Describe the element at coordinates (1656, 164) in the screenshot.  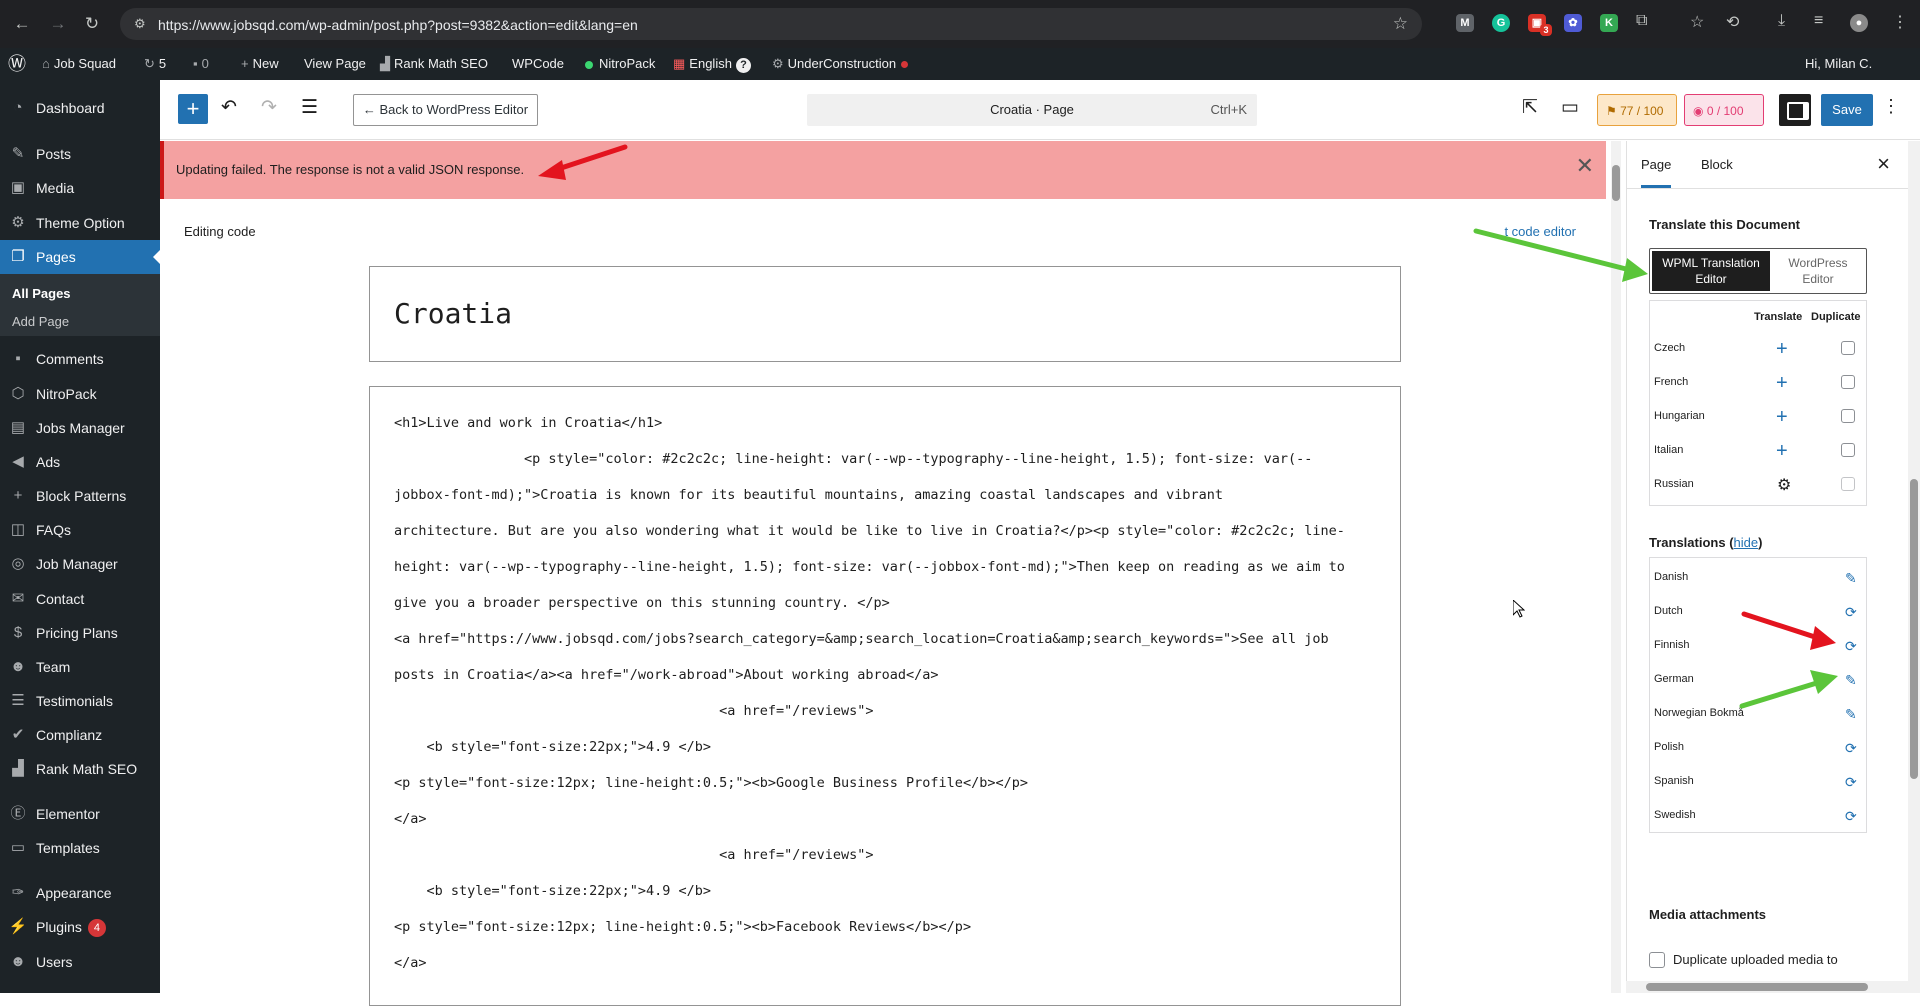
I see `tab-page: Page` at that location.